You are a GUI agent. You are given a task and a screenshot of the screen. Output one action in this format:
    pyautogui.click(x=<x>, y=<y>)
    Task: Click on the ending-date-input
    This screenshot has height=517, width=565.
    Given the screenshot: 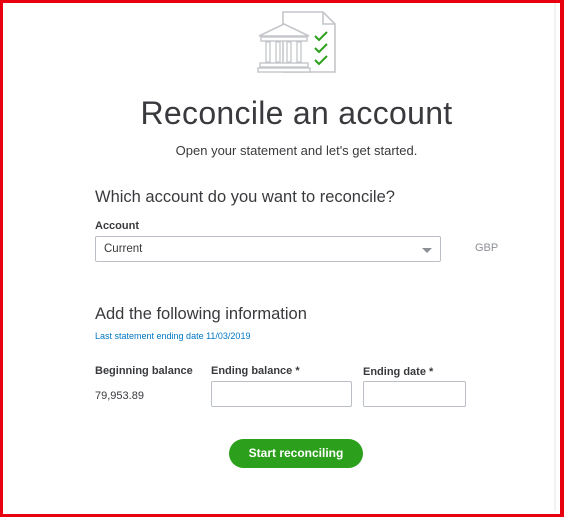 What is the action you would take?
    pyautogui.click(x=414, y=394)
    